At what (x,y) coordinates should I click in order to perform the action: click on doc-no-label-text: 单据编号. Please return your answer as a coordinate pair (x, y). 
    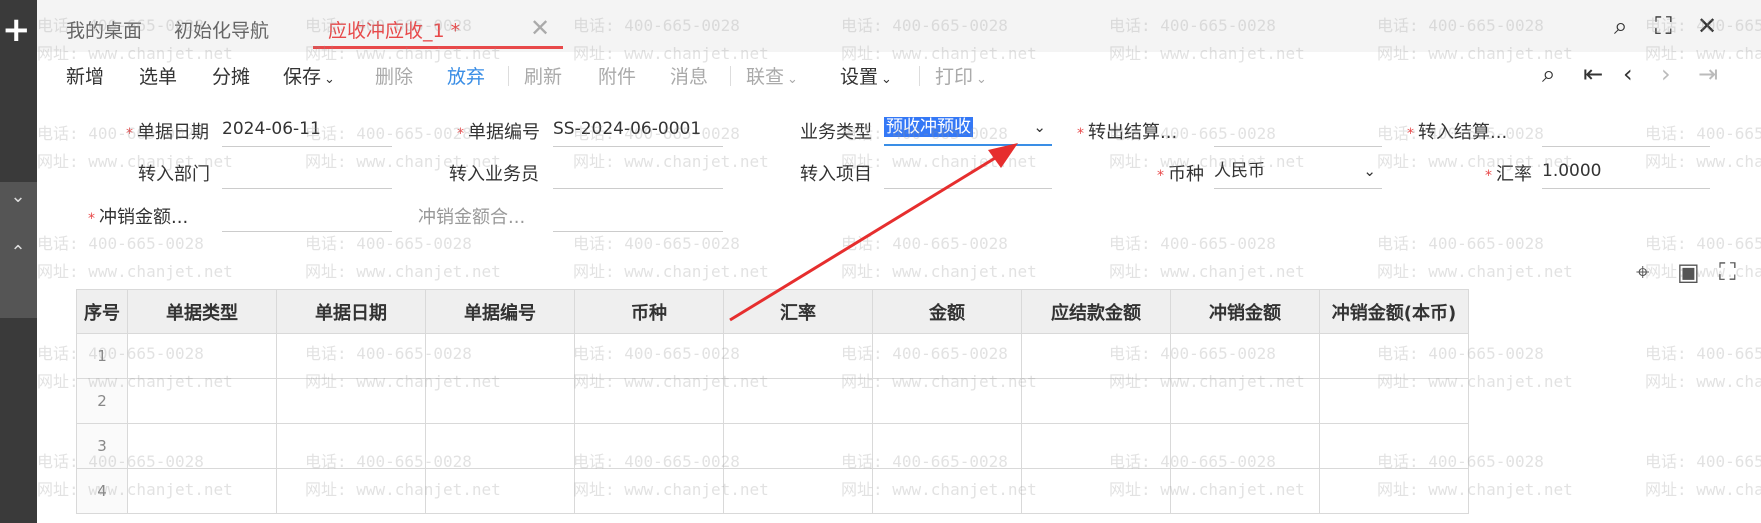
    Looking at the image, I should click on (504, 132).